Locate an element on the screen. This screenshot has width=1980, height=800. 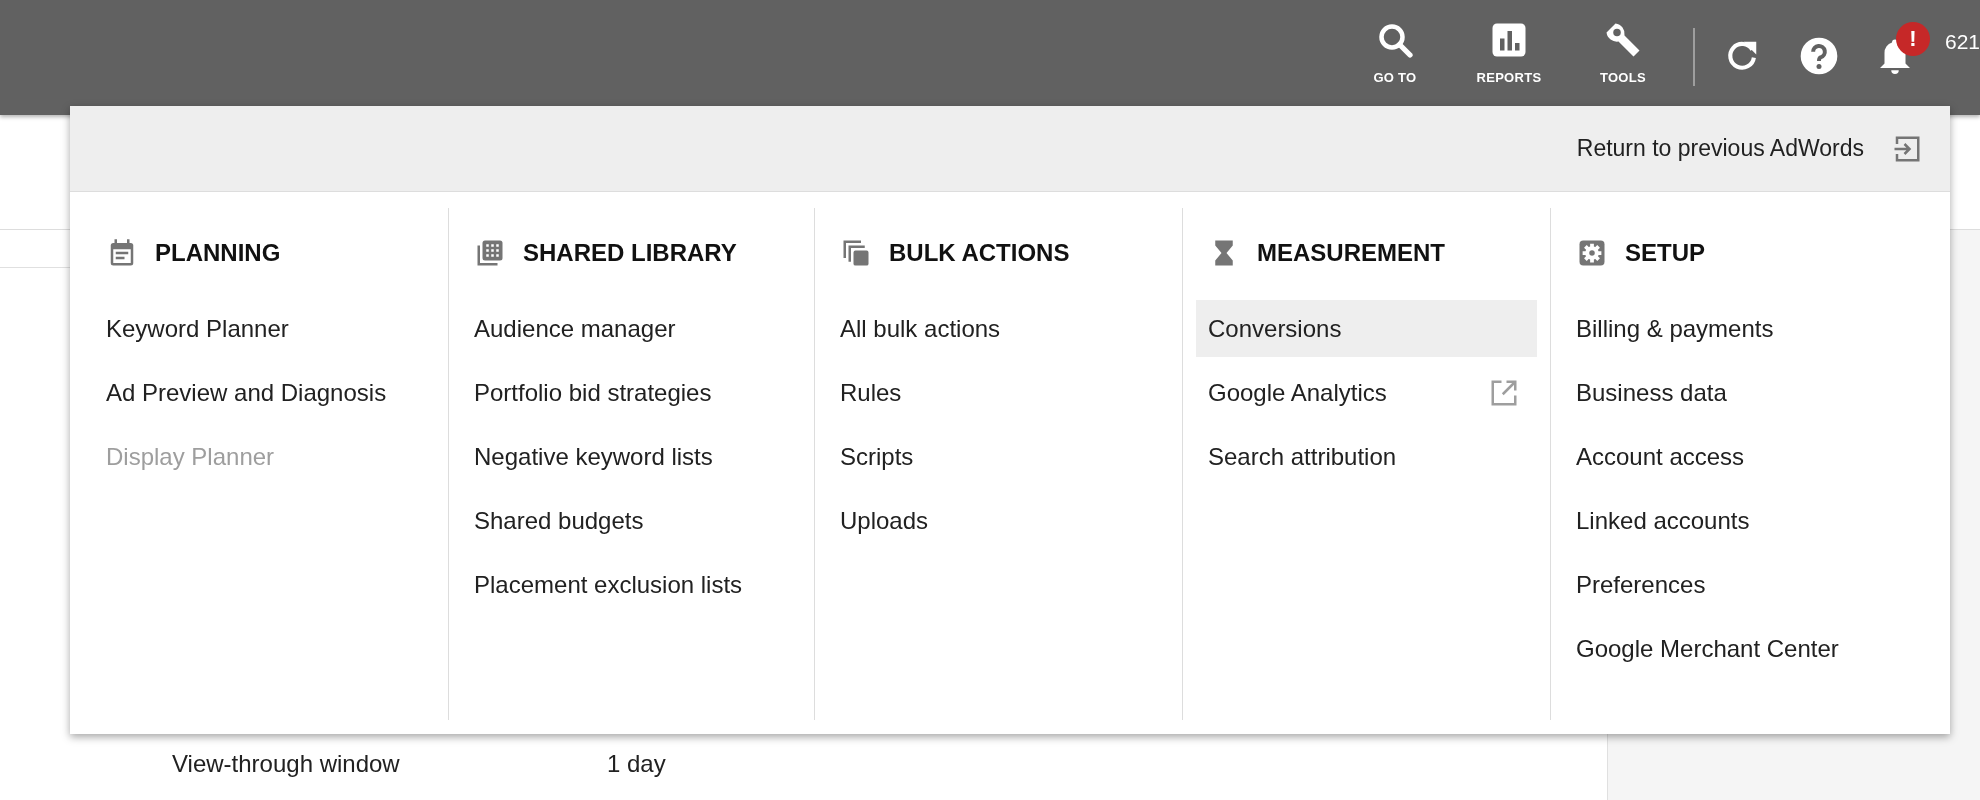
menu-item: Rules is located at coordinates (998, 392).